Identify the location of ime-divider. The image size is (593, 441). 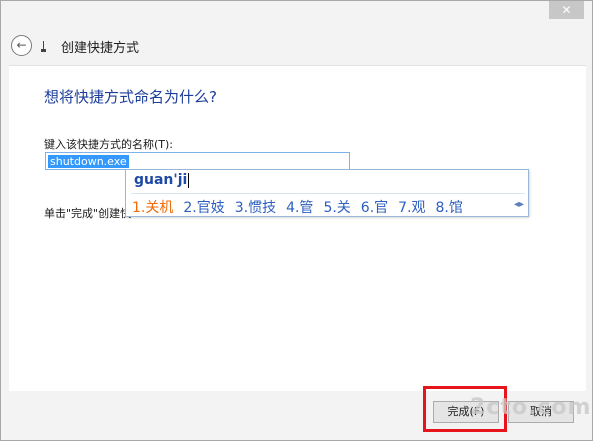
(328, 193).